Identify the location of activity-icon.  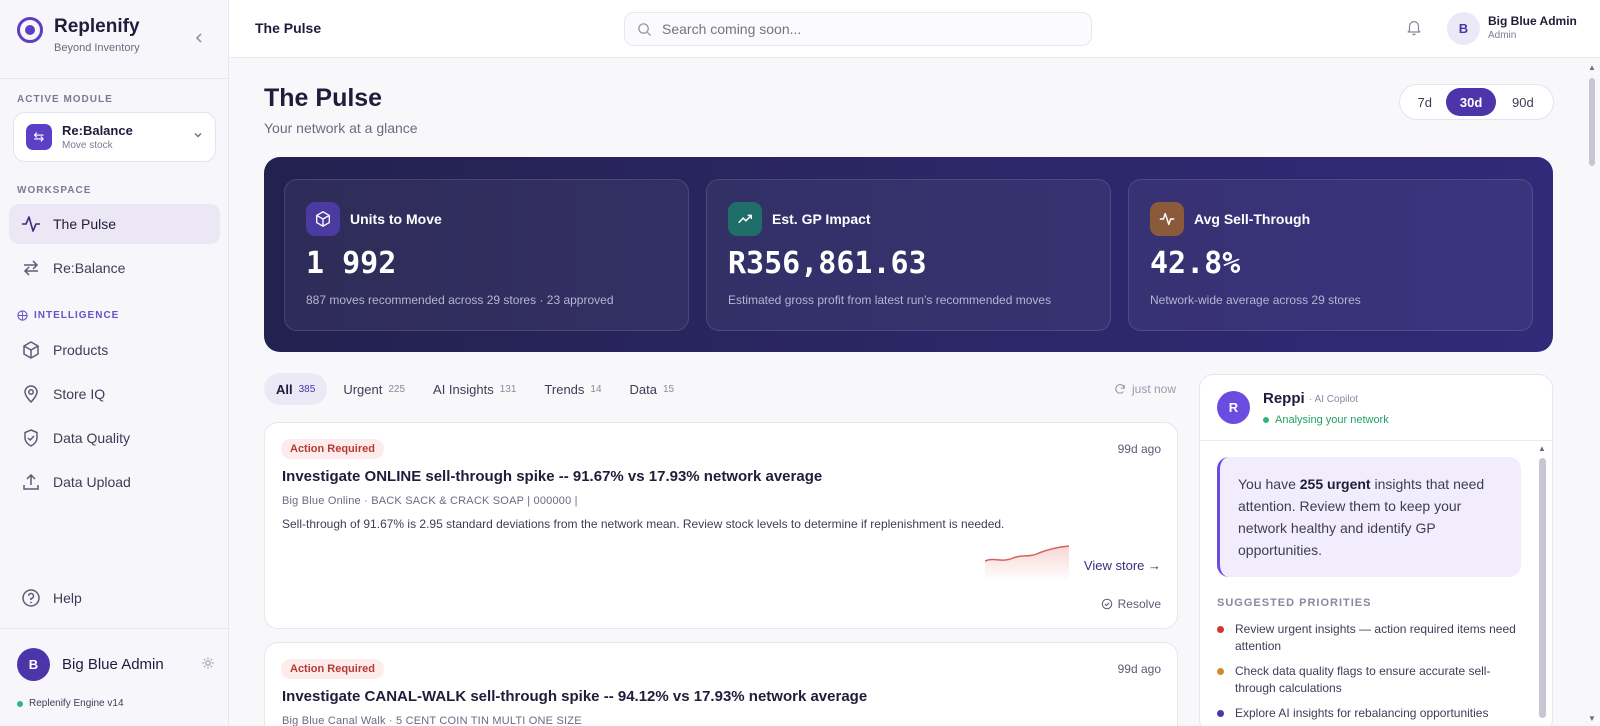
(1167, 219).